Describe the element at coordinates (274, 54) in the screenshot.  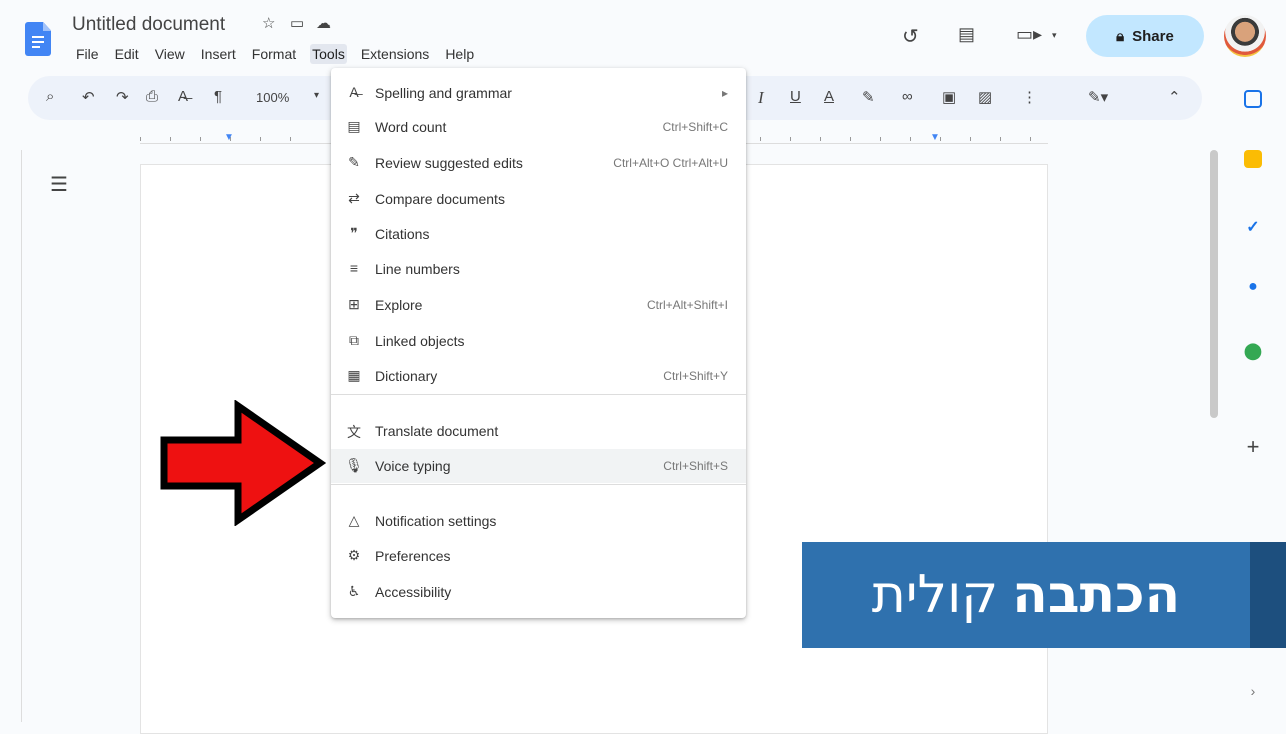
I see `menu-format: Format` at that location.